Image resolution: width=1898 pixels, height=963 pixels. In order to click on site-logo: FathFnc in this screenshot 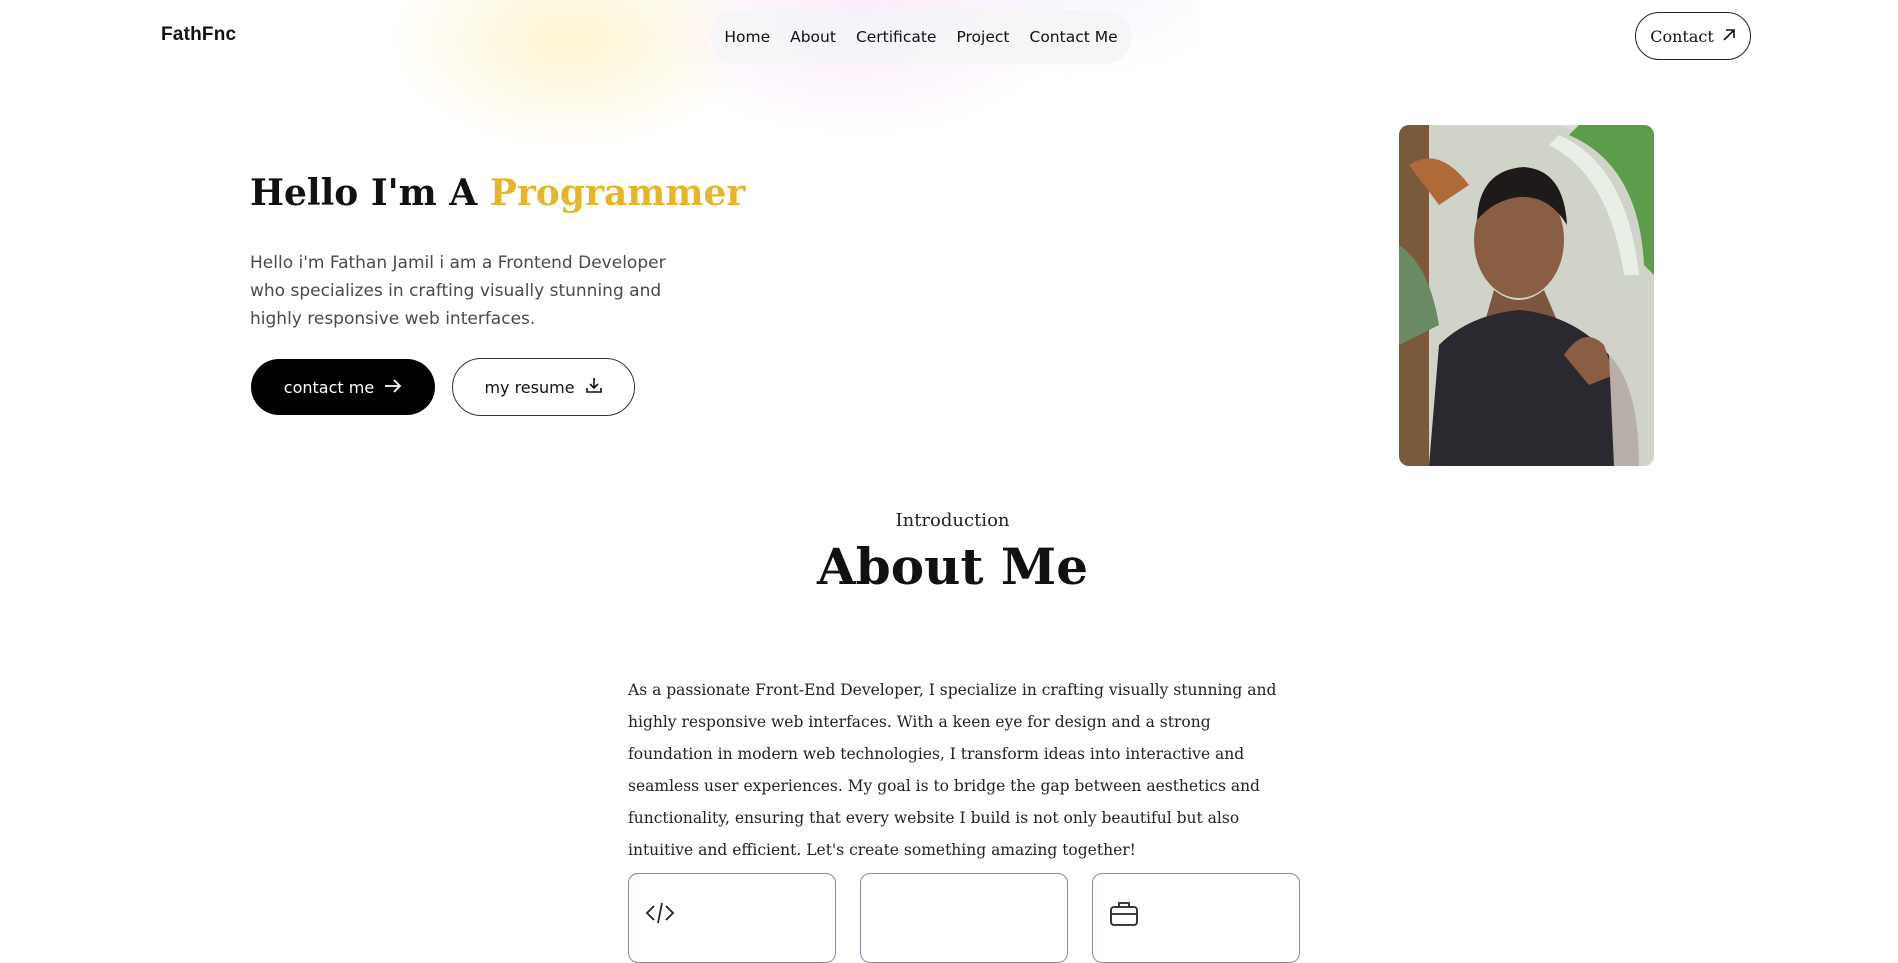, I will do `click(198, 35)`.